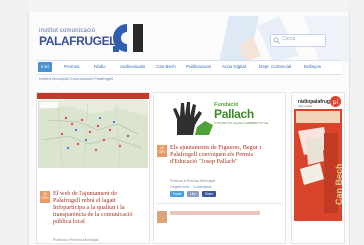  Describe the element at coordinates (162, 217) in the screenshot. I see `date-badge-next` at that location.